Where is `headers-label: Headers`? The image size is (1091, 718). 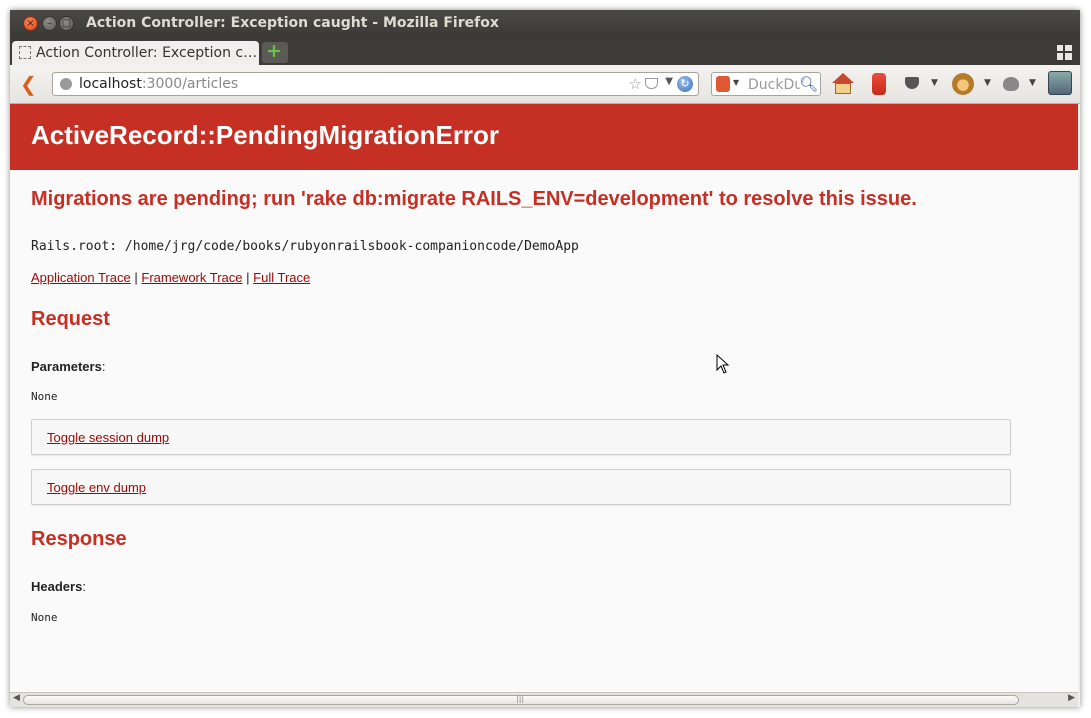
headers-label: Headers is located at coordinates (57, 586).